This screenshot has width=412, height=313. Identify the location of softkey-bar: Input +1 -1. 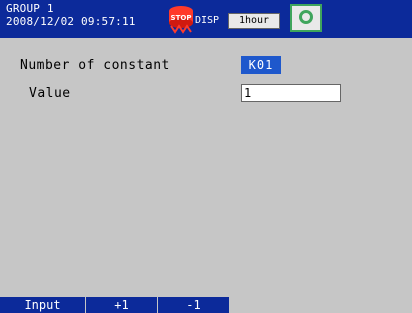
(206, 305).